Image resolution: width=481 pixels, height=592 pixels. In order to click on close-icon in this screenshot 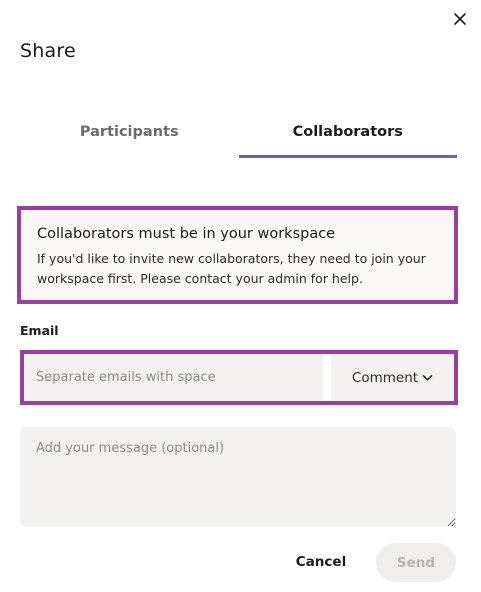, I will do `click(460, 19)`.